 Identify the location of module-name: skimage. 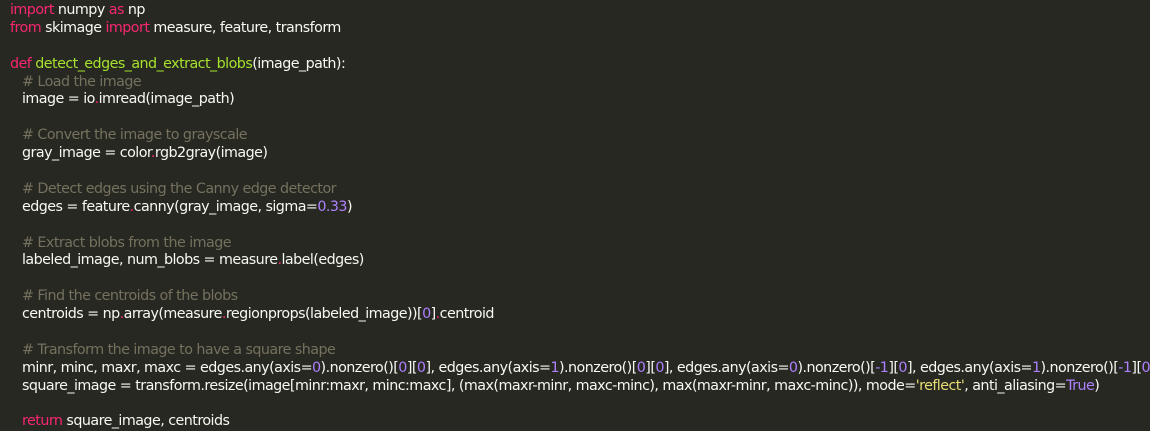
(73, 27).